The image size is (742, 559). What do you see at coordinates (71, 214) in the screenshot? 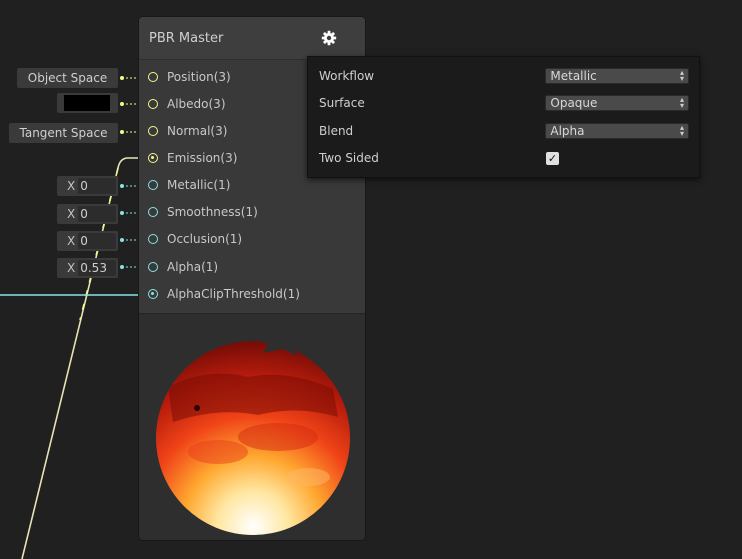
I see `smoothness-x-label: X` at bounding box center [71, 214].